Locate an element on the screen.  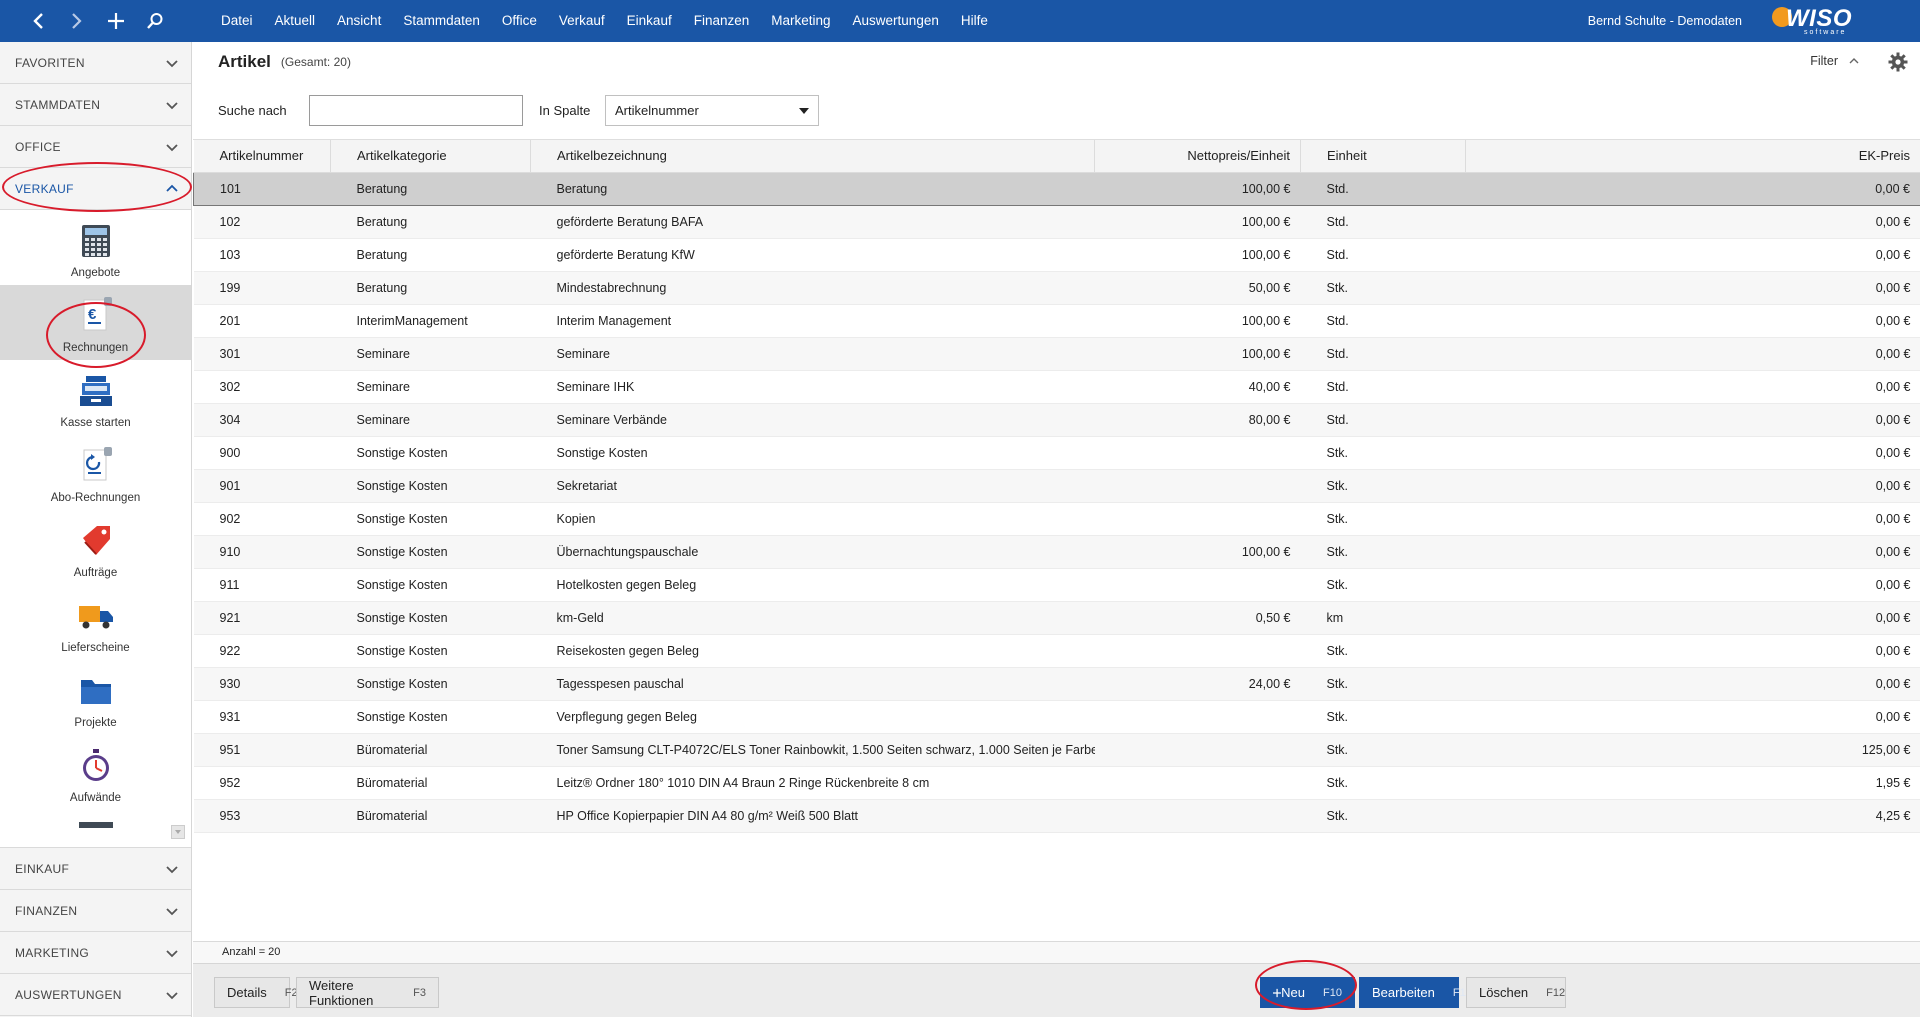
cell-artikelnummer: 102 is located at coordinates (262, 222).